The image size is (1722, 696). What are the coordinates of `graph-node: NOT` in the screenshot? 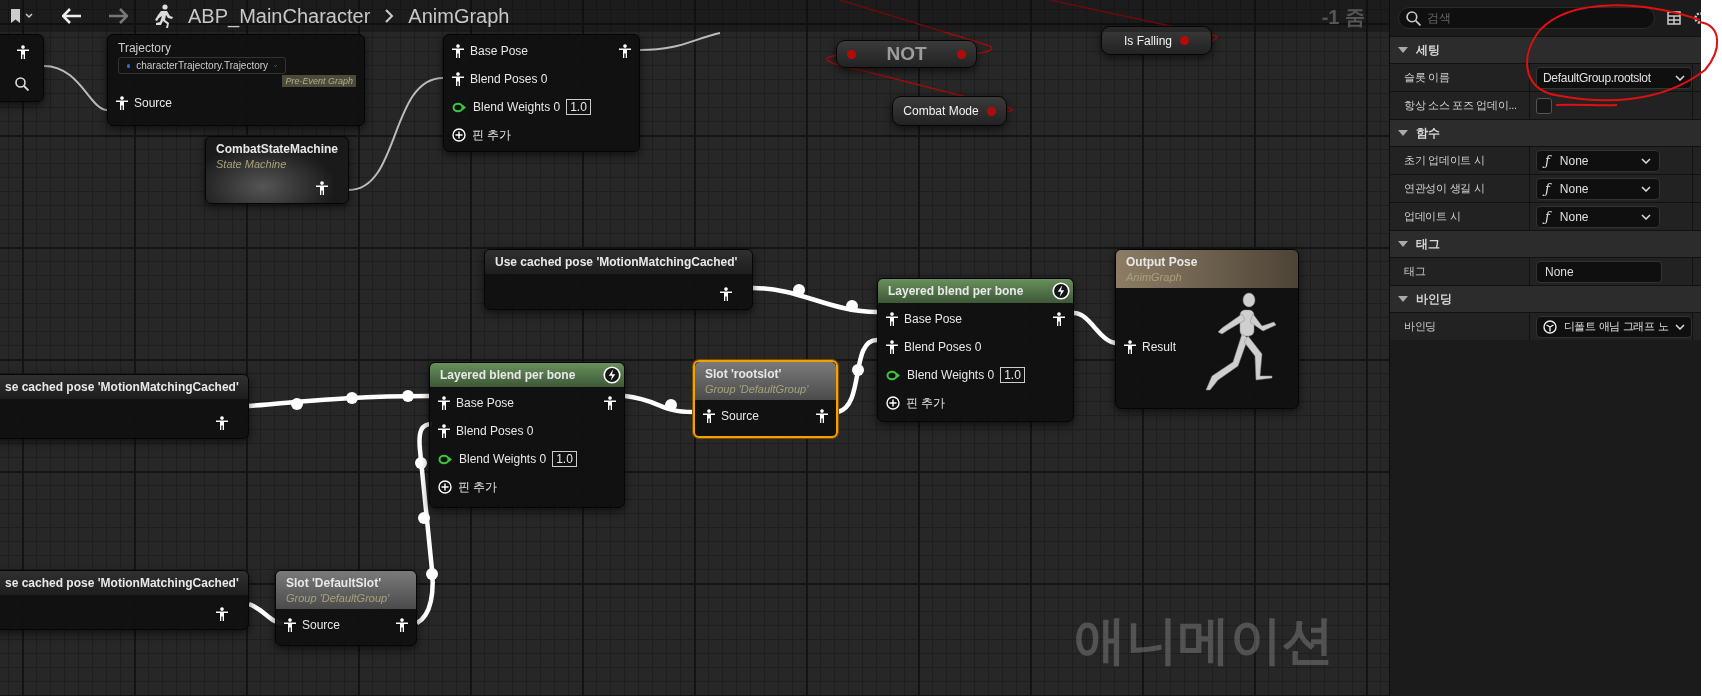 It's located at (906, 54).